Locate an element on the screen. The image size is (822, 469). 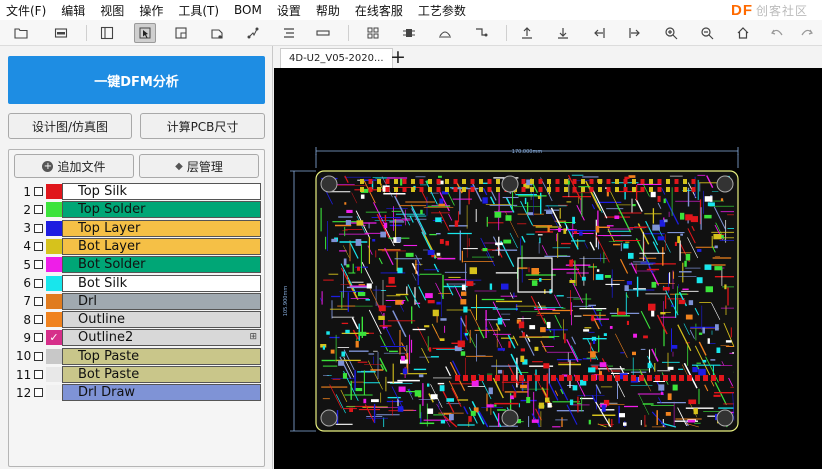
layer-name: Outline is located at coordinates (161, 320).